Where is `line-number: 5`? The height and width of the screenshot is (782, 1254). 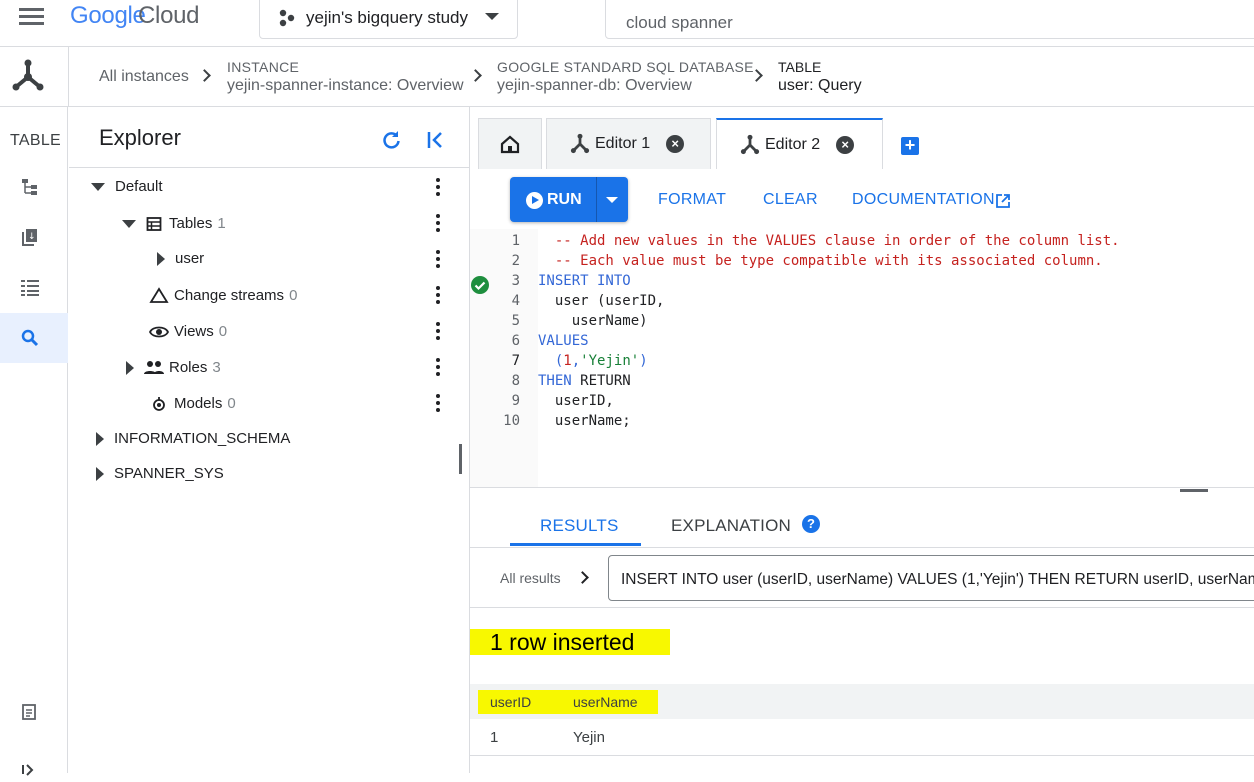
line-number: 5 is located at coordinates (515, 321).